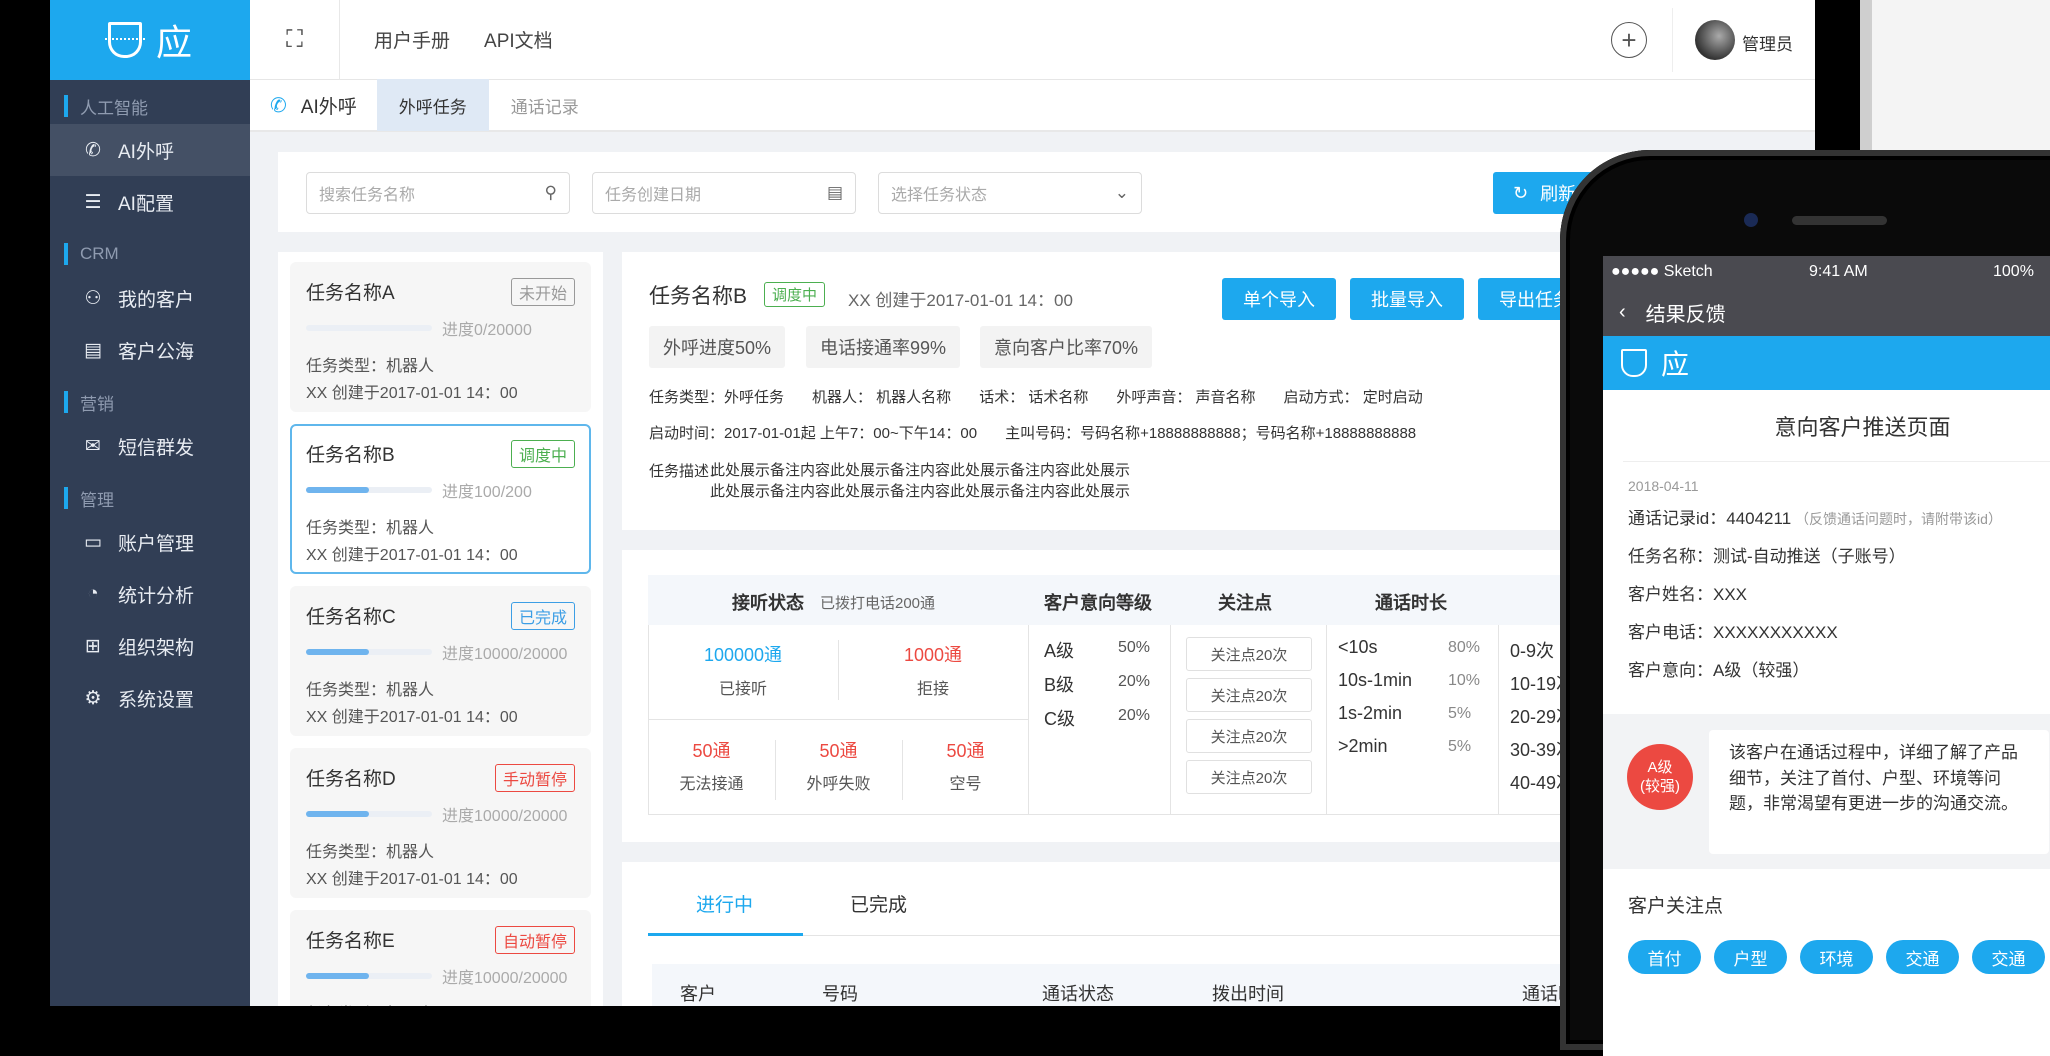  What do you see at coordinates (150, 646) in the screenshot?
I see `sidebar-item: ⊞ 组织架构` at bounding box center [150, 646].